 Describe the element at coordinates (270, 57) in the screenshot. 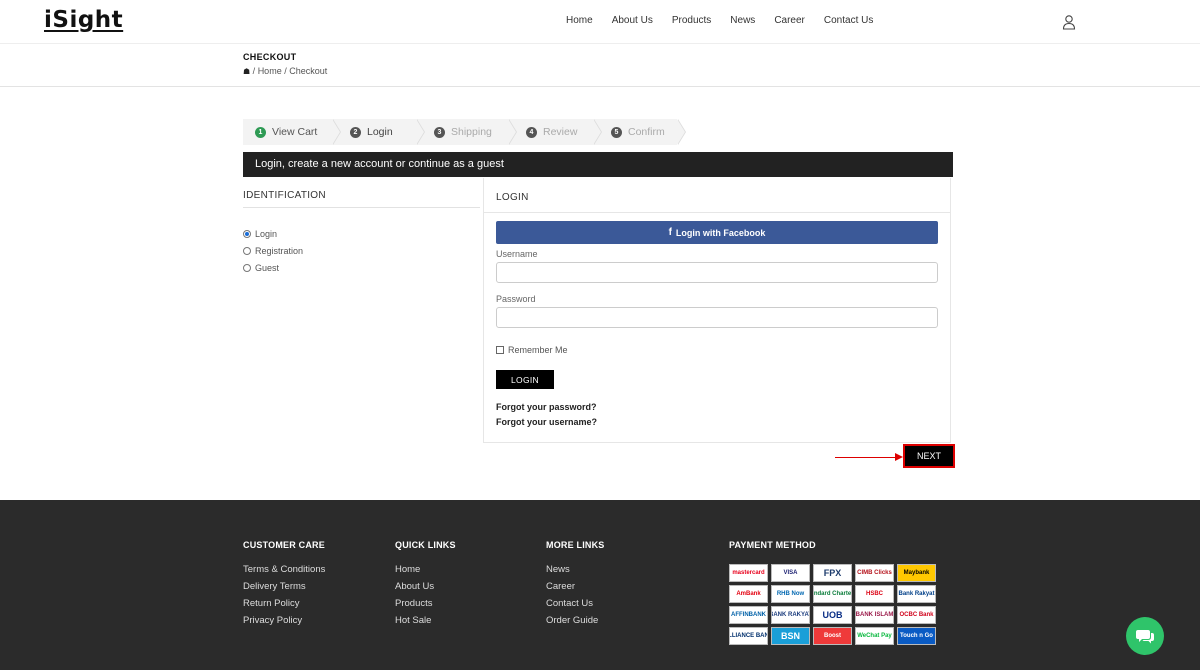

I see `page-title: CHECKOUT` at that location.